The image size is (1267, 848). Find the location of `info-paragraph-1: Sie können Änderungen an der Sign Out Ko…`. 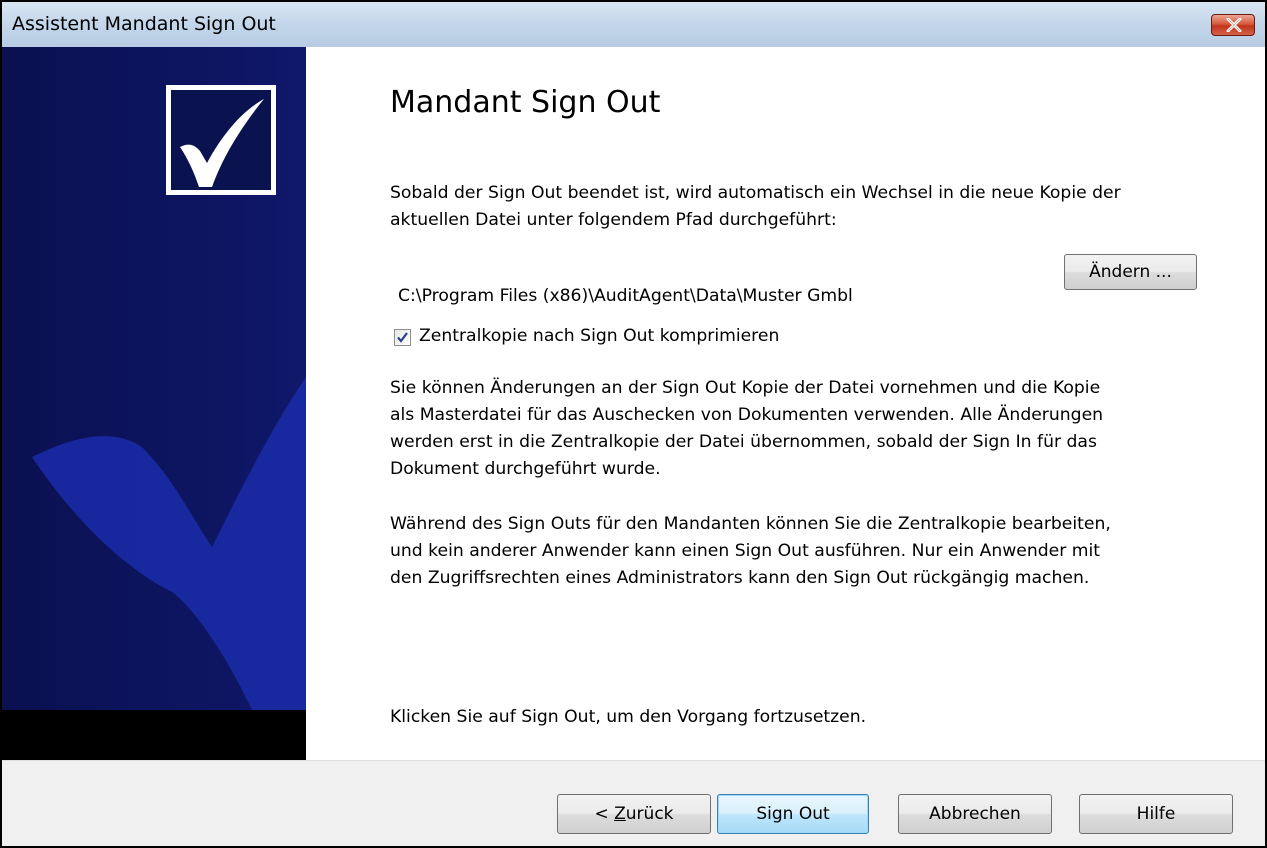

info-paragraph-1: Sie können Änderungen an der Sign Out Ko… is located at coordinates (747, 428).